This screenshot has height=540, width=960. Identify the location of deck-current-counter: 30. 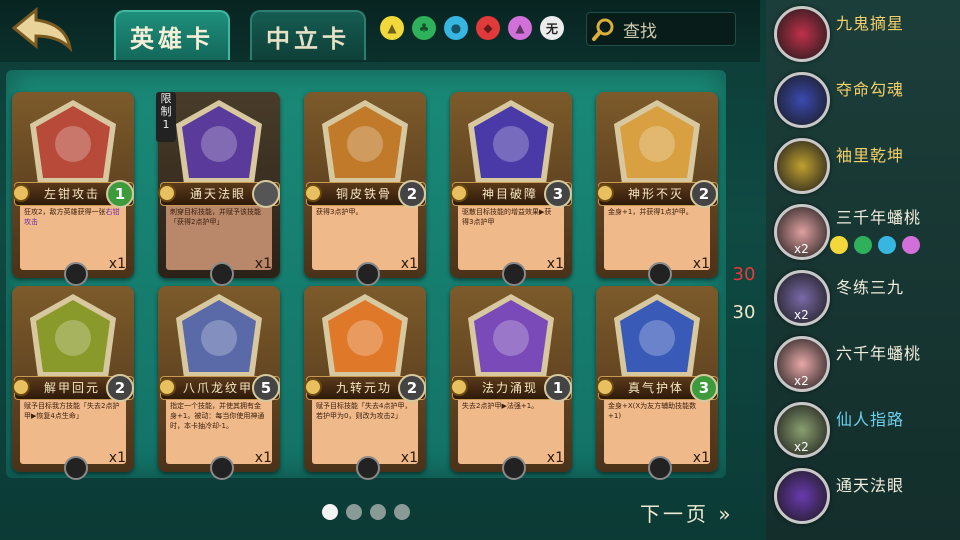
(744, 312).